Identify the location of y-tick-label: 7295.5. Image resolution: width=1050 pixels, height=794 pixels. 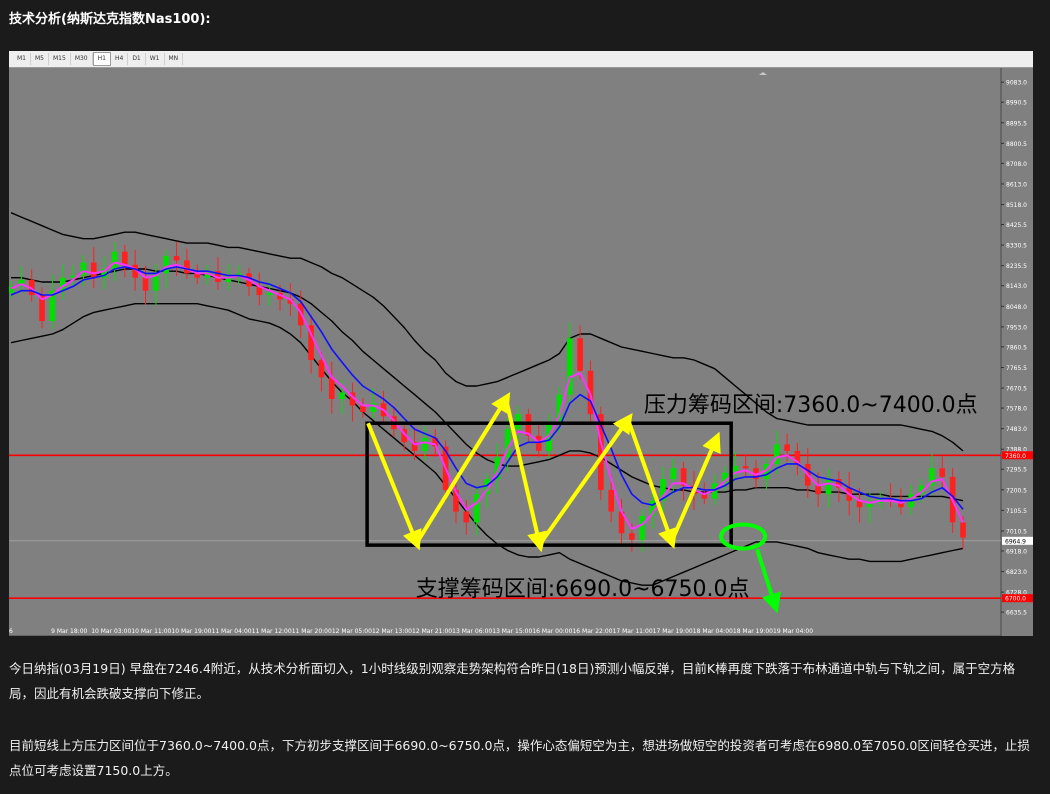
(1016, 470).